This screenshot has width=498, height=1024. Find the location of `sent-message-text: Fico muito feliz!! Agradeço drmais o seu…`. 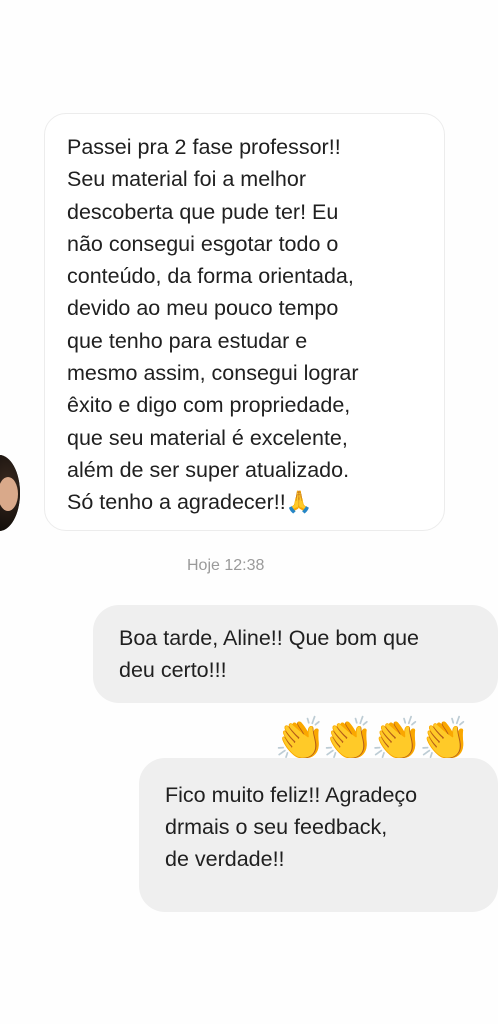

sent-message-text: Fico muito feliz!! Agradeço drmais o seu… is located at coordinates (291, 827).